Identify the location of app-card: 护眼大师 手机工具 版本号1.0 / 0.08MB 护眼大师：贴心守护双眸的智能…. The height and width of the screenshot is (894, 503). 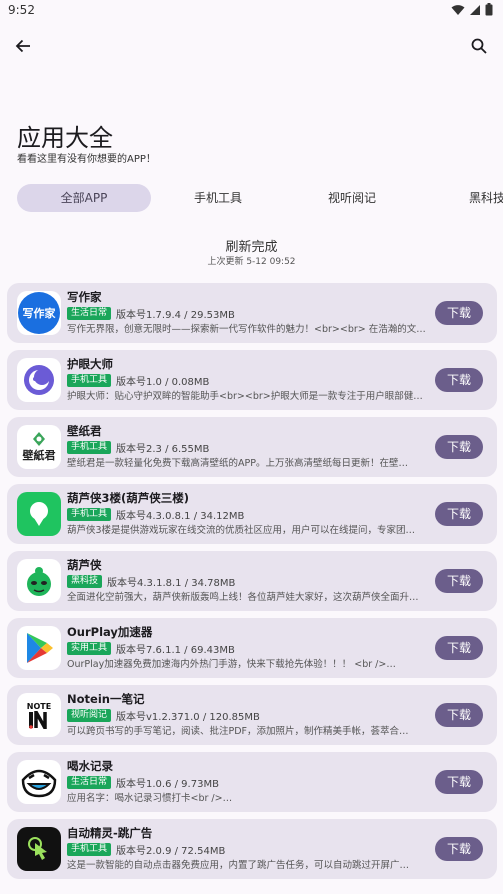
(252, 380).